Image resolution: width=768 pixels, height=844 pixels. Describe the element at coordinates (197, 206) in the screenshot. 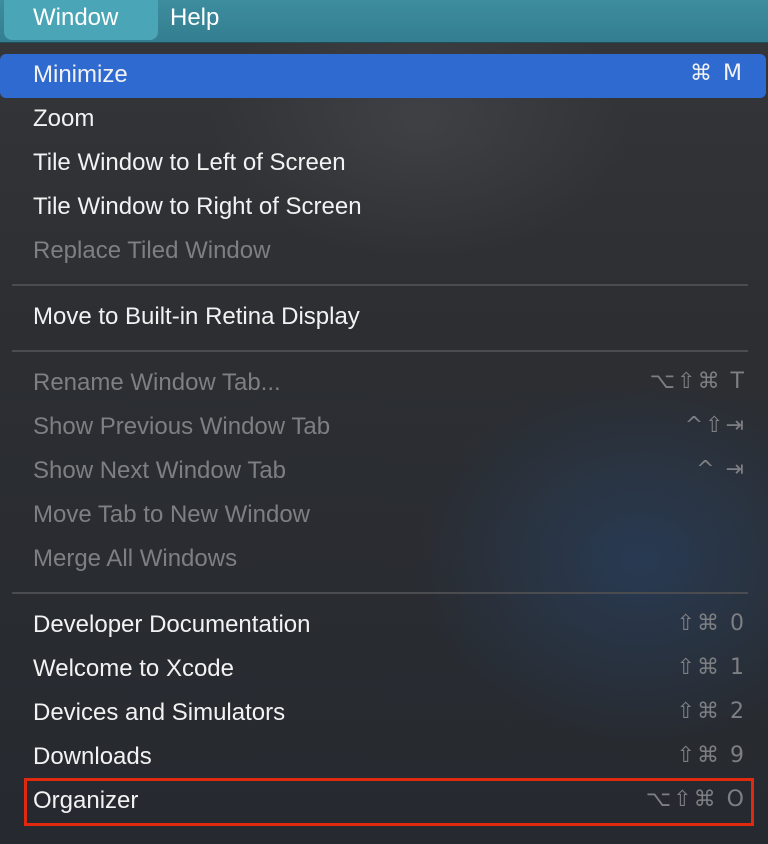

I see `menu-item-label: Tile Window to Right of Screen` at that location.